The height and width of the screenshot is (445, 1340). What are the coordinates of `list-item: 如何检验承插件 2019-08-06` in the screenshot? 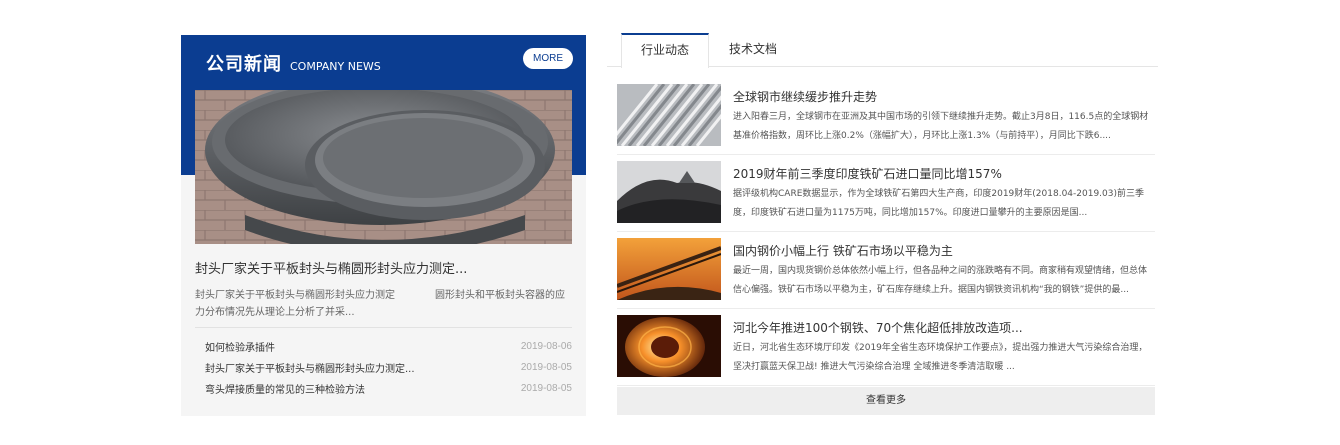 It's located at (383, 346).